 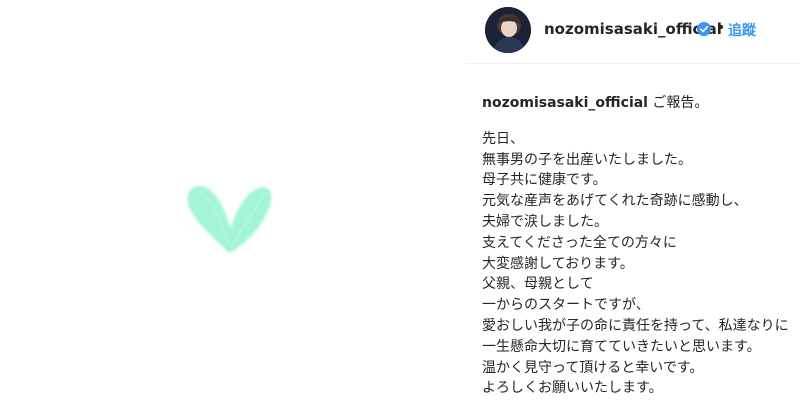 What do you see at coordinates (678, 103) in the screenshot?
I see `caption-intro-text: ご報告。` at bounding box center [678, 103].